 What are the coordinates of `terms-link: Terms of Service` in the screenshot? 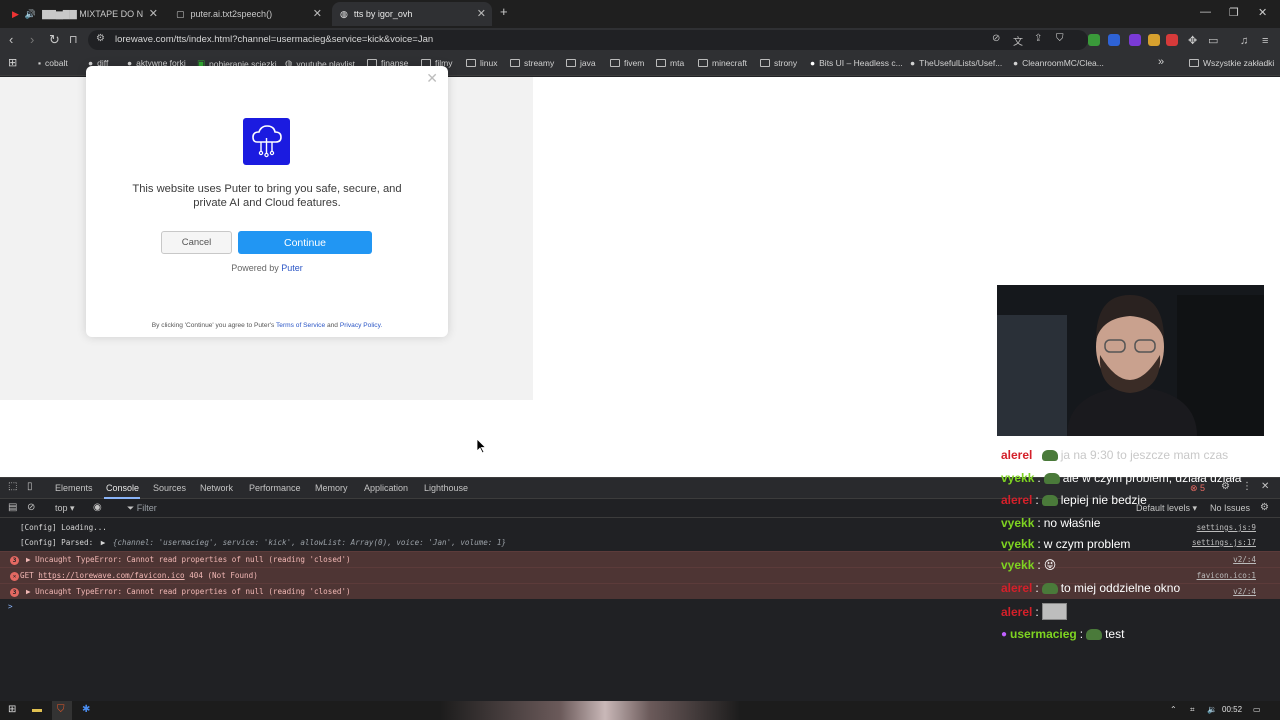 It's located at (300, 325).